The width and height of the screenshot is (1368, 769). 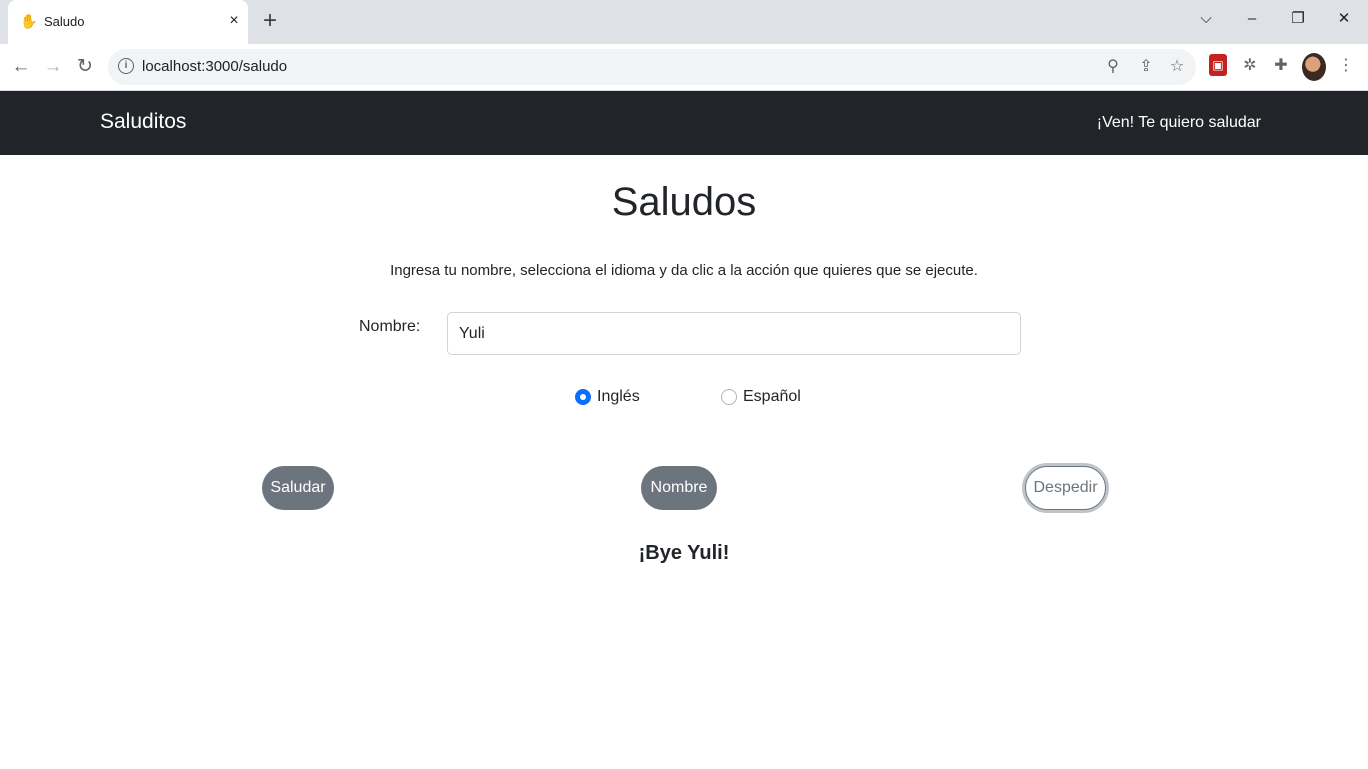 I want to click on farewell-button: Despedir, so click(x=1065, y=488).